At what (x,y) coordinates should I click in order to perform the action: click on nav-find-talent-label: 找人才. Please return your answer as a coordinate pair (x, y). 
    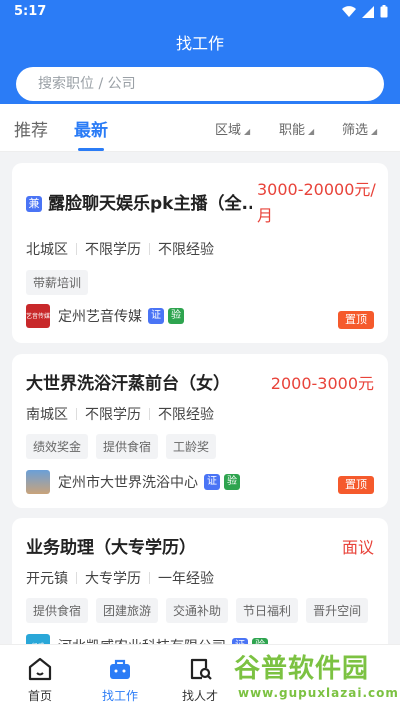
    Looking at the image, I should click on (199, 696).